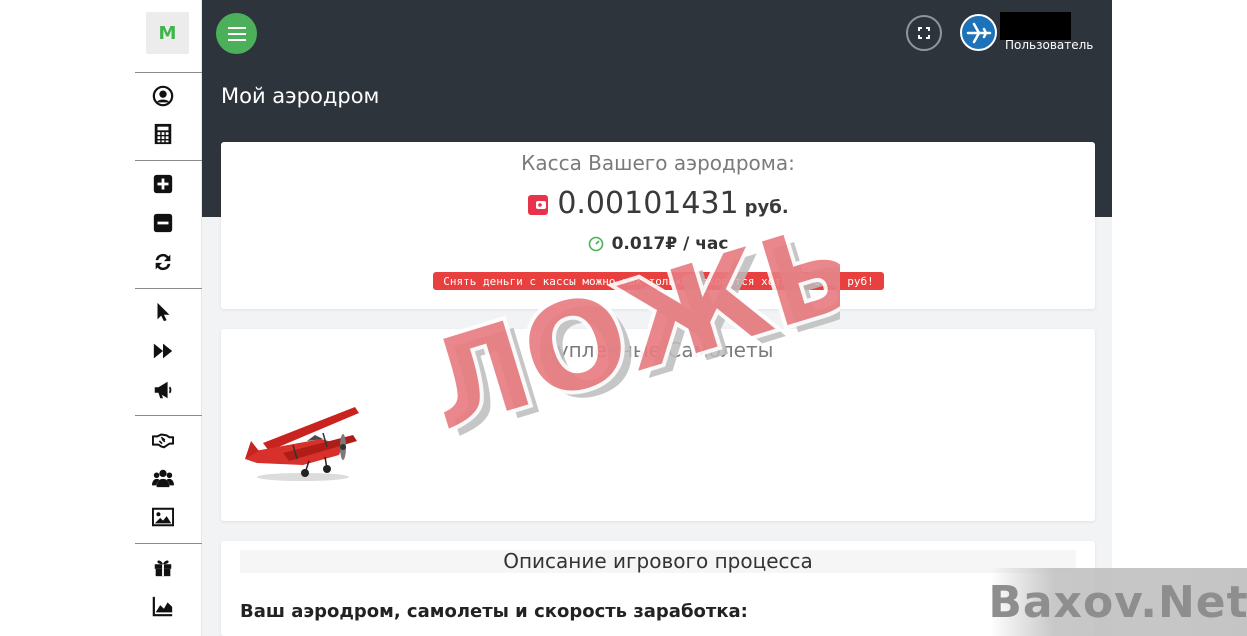  I want to click on fast-forward-icon, so click(163, 351).